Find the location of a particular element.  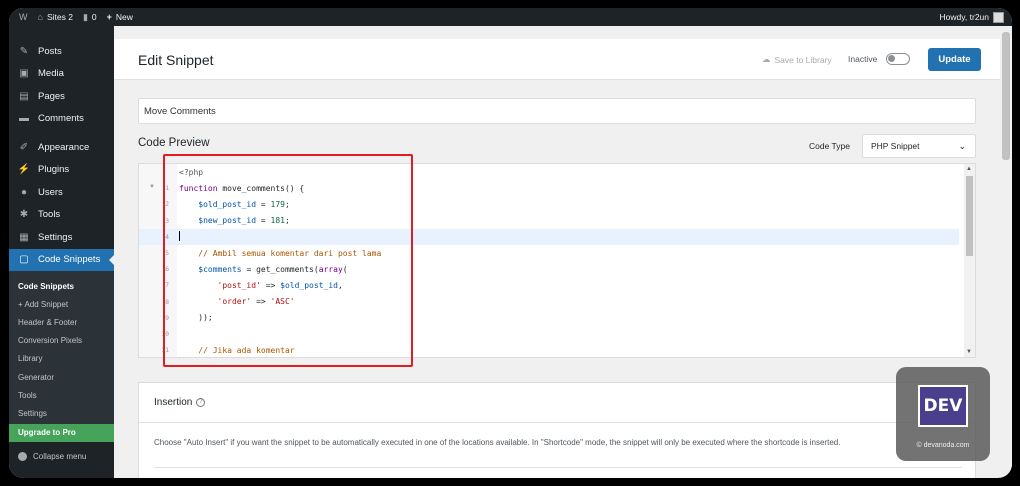

sidebar-item-posts: ✎ Posts is located at coordinates (61, 51).